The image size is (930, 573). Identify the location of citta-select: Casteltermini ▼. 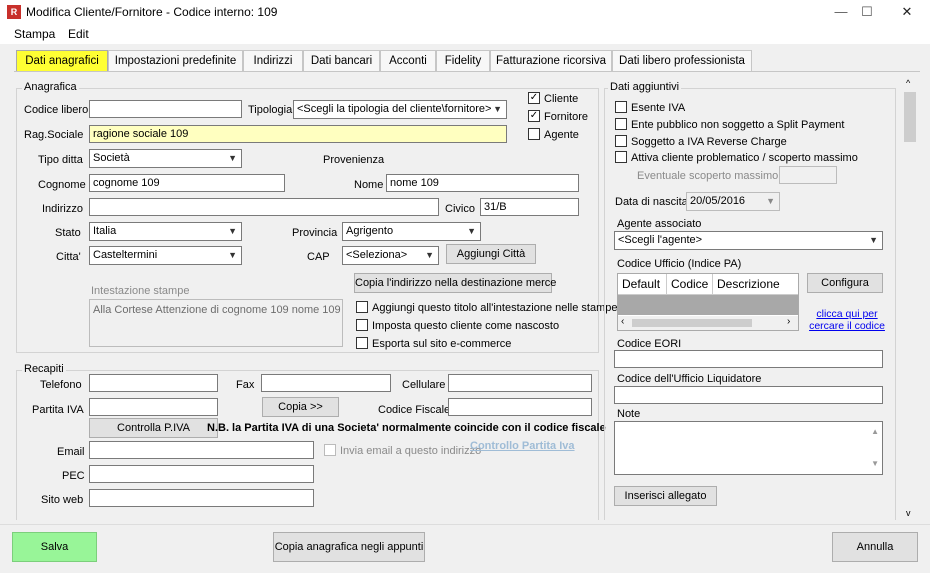
(165, 255).